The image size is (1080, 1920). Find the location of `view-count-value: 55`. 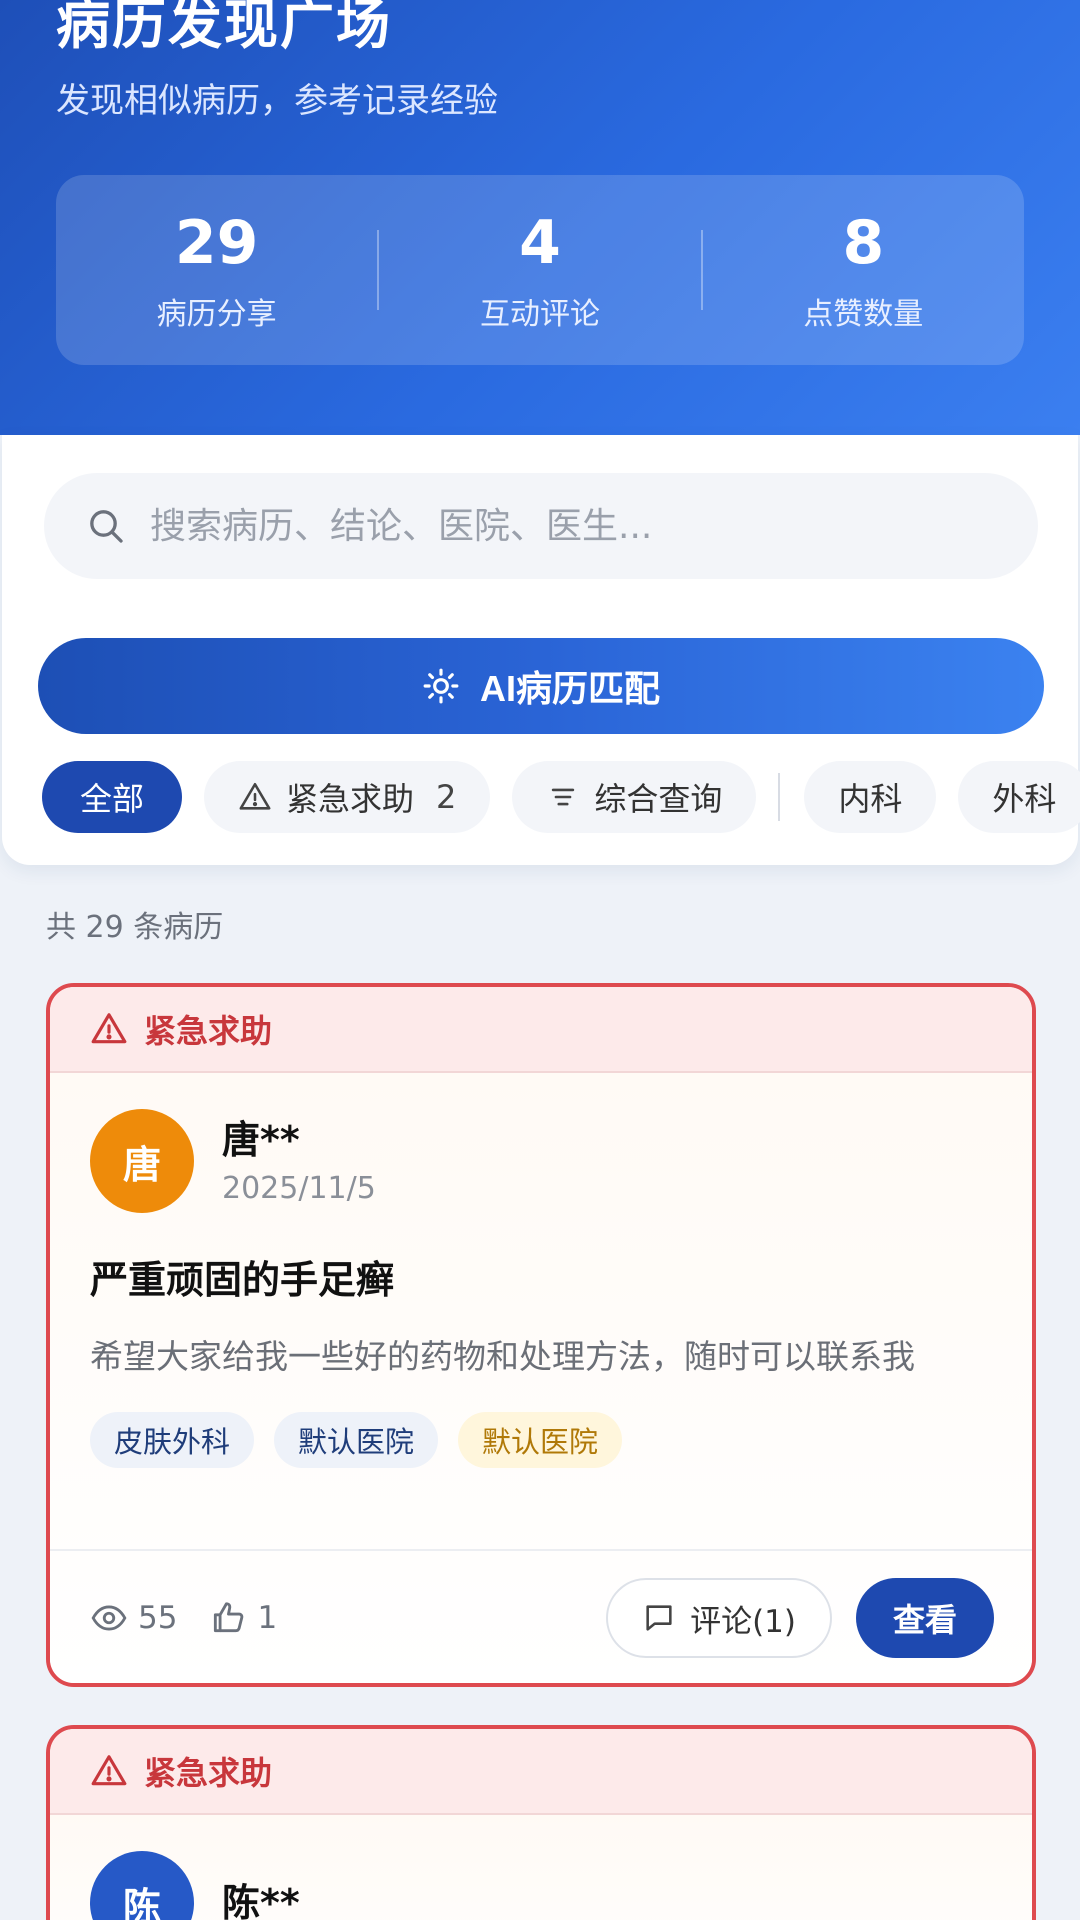

view-count-value: 55 is located at coordinates (158, 1618).